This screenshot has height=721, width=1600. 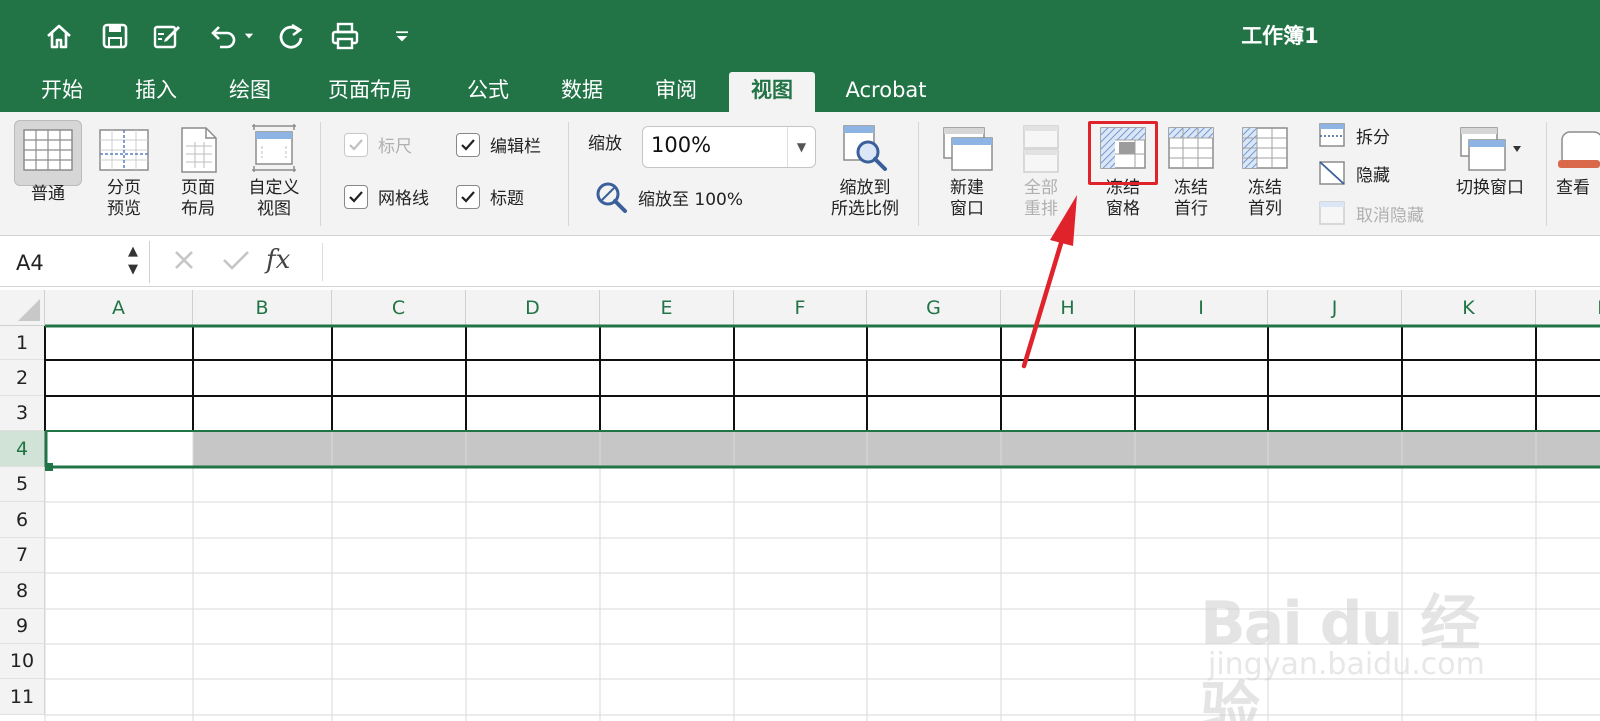 I want to click on tab-formulas: 公式, so click(x=488, y=92).